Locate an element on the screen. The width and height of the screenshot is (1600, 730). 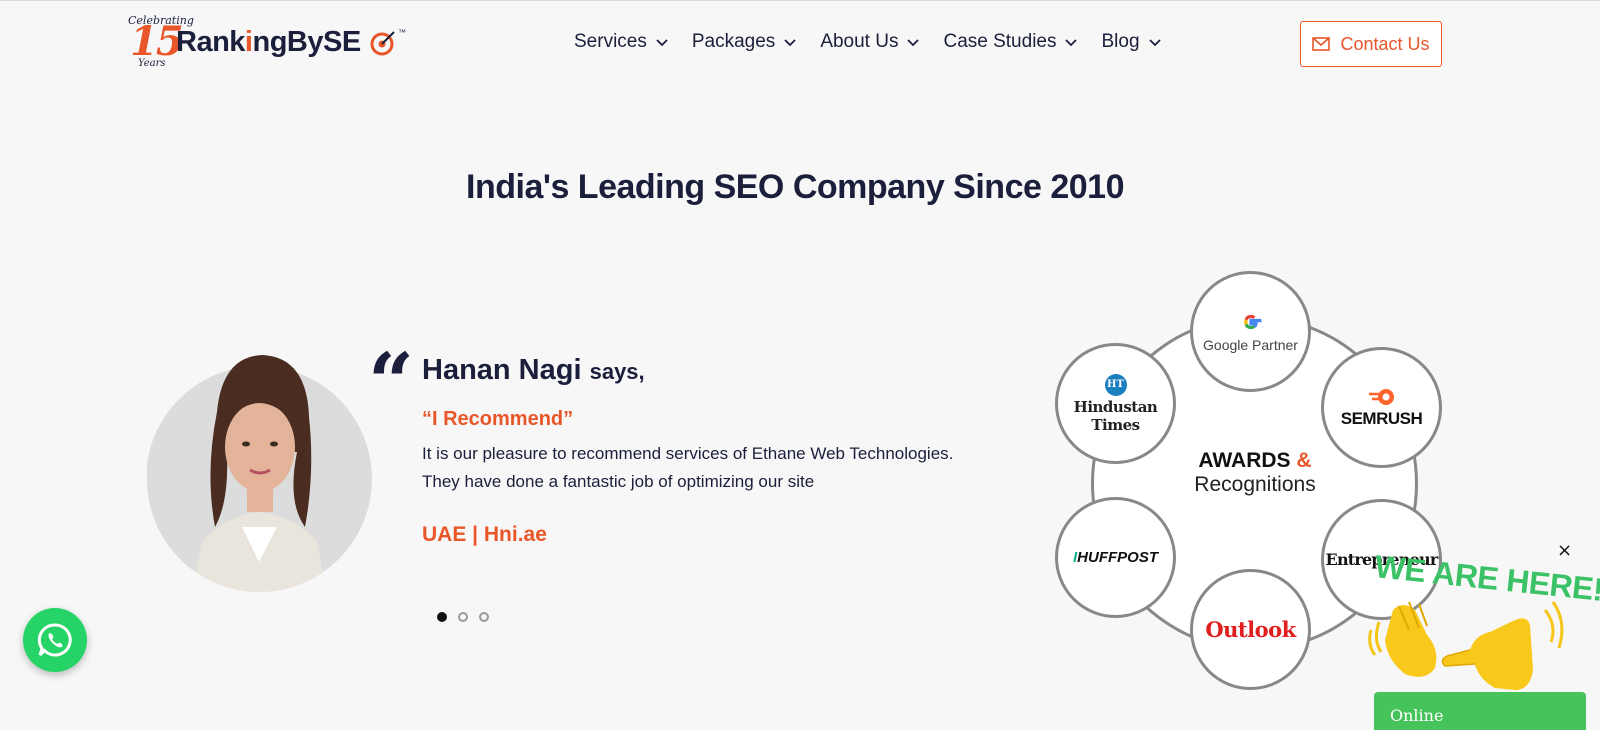
logo-tm: ™ is located at coordinates (402, 32).